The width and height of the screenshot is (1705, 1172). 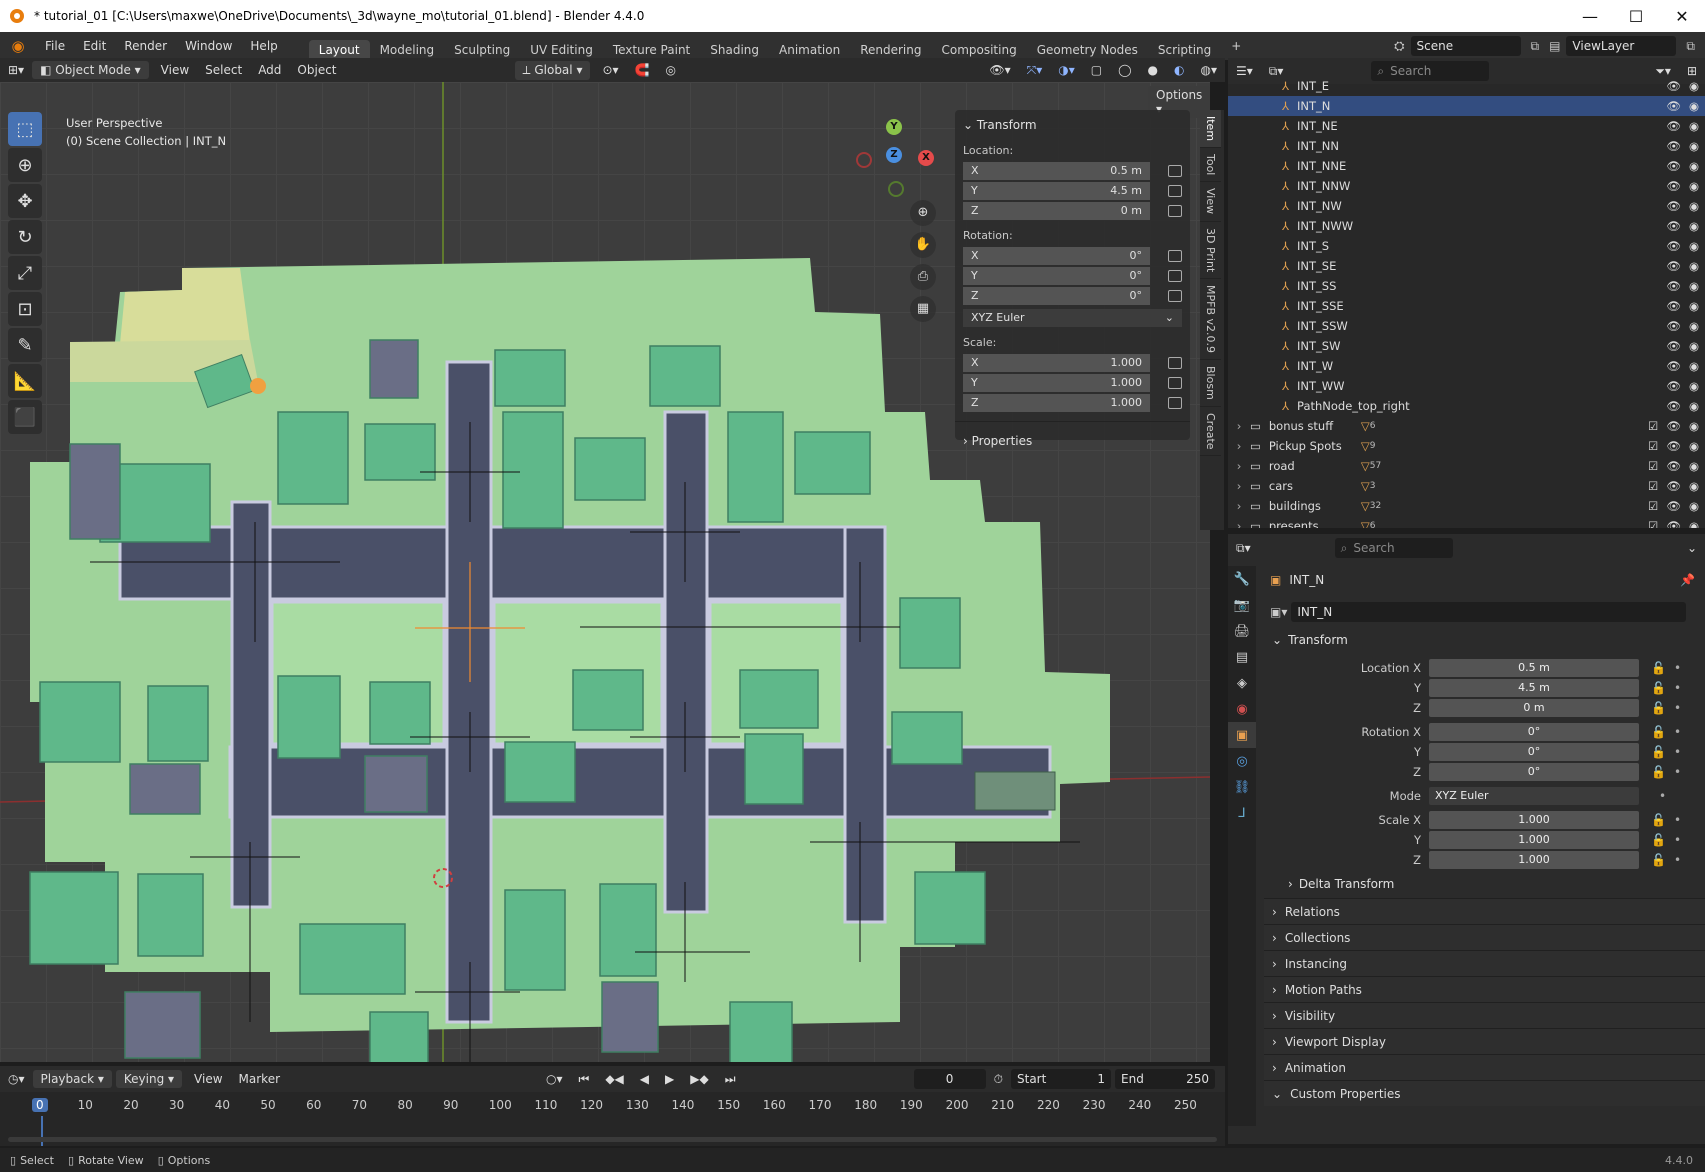 What do you see at coordinates (1466, 366) in the screenshot?
I see `outliner-item: ⅄ INT_W 👁 ◉` at bounding box center [1466, 366].